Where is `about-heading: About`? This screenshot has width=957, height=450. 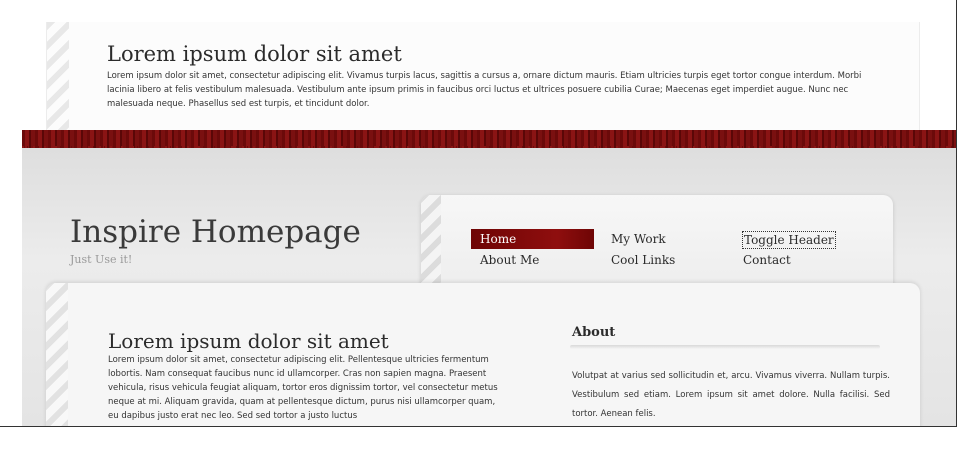 about-heading: About is located at coordinates (594, 332).